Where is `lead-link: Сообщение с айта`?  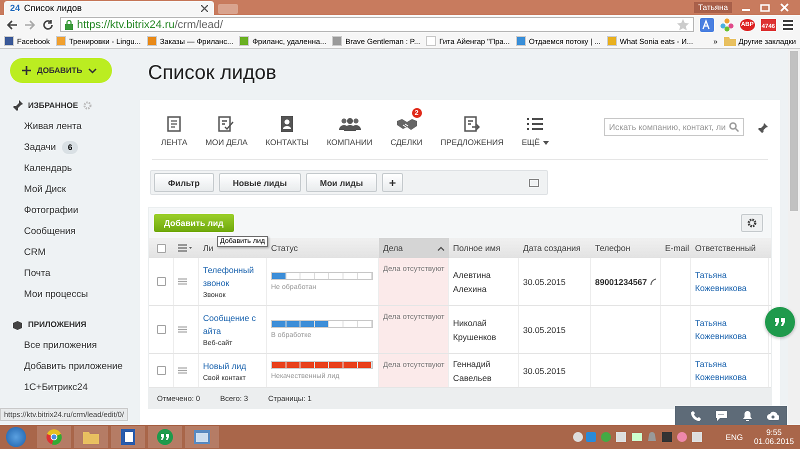 lead-link: Сообщение с айта is located at coordinates (232, 325).